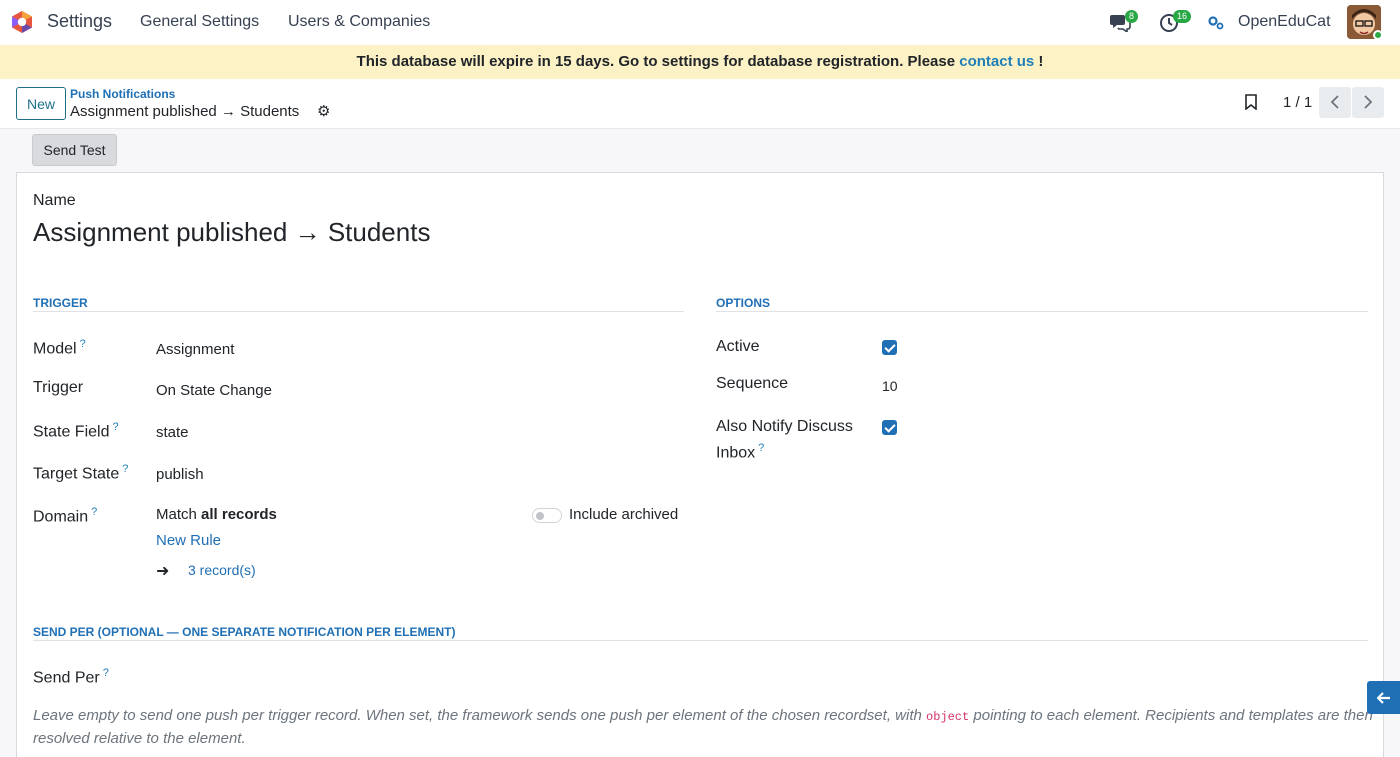 This screenshot has width=1400, height=757. Describe the element at coordinates (700, 640) in the screenshot. I see `send-per-separator` at that location.